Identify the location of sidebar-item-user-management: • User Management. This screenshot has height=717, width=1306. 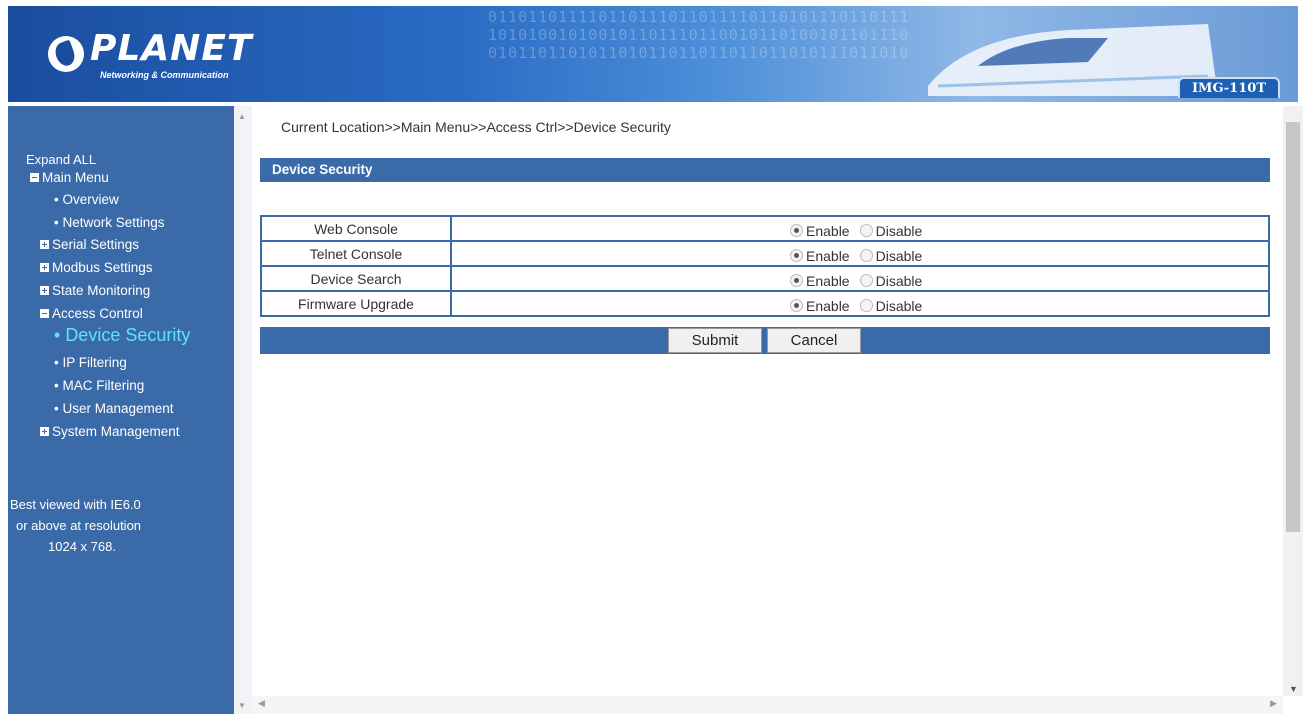
(114, 408).